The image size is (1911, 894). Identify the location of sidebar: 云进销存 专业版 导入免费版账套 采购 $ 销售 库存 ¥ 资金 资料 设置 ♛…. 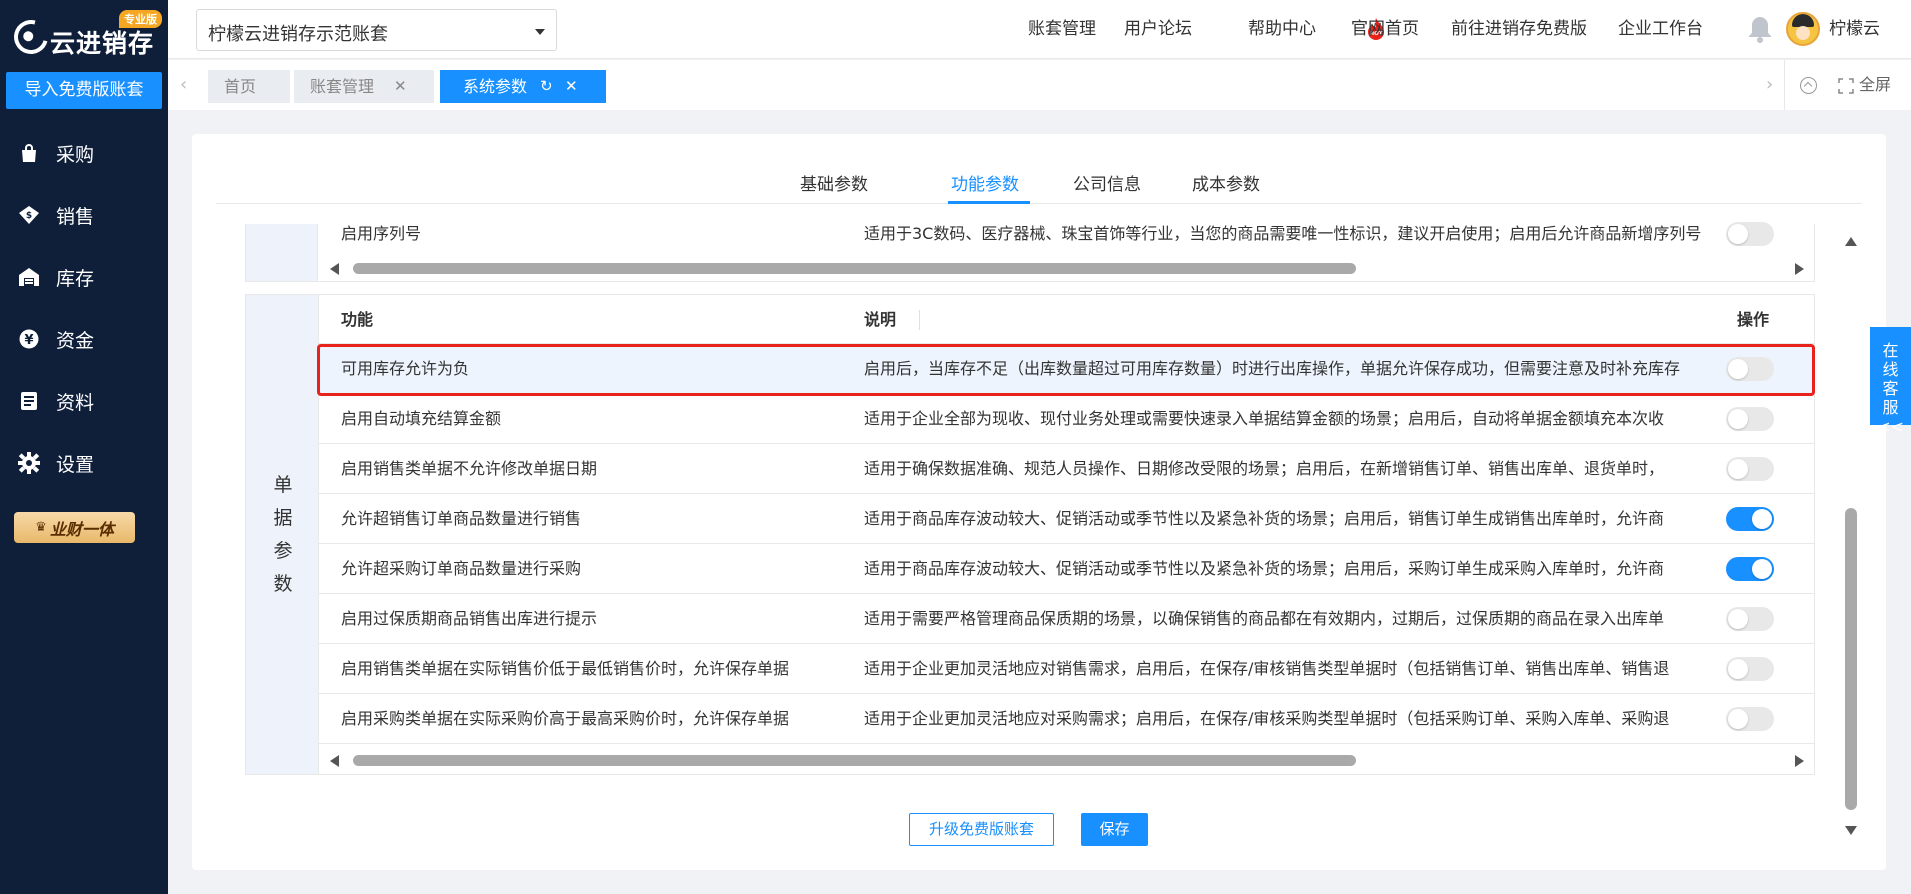
(84, 447).